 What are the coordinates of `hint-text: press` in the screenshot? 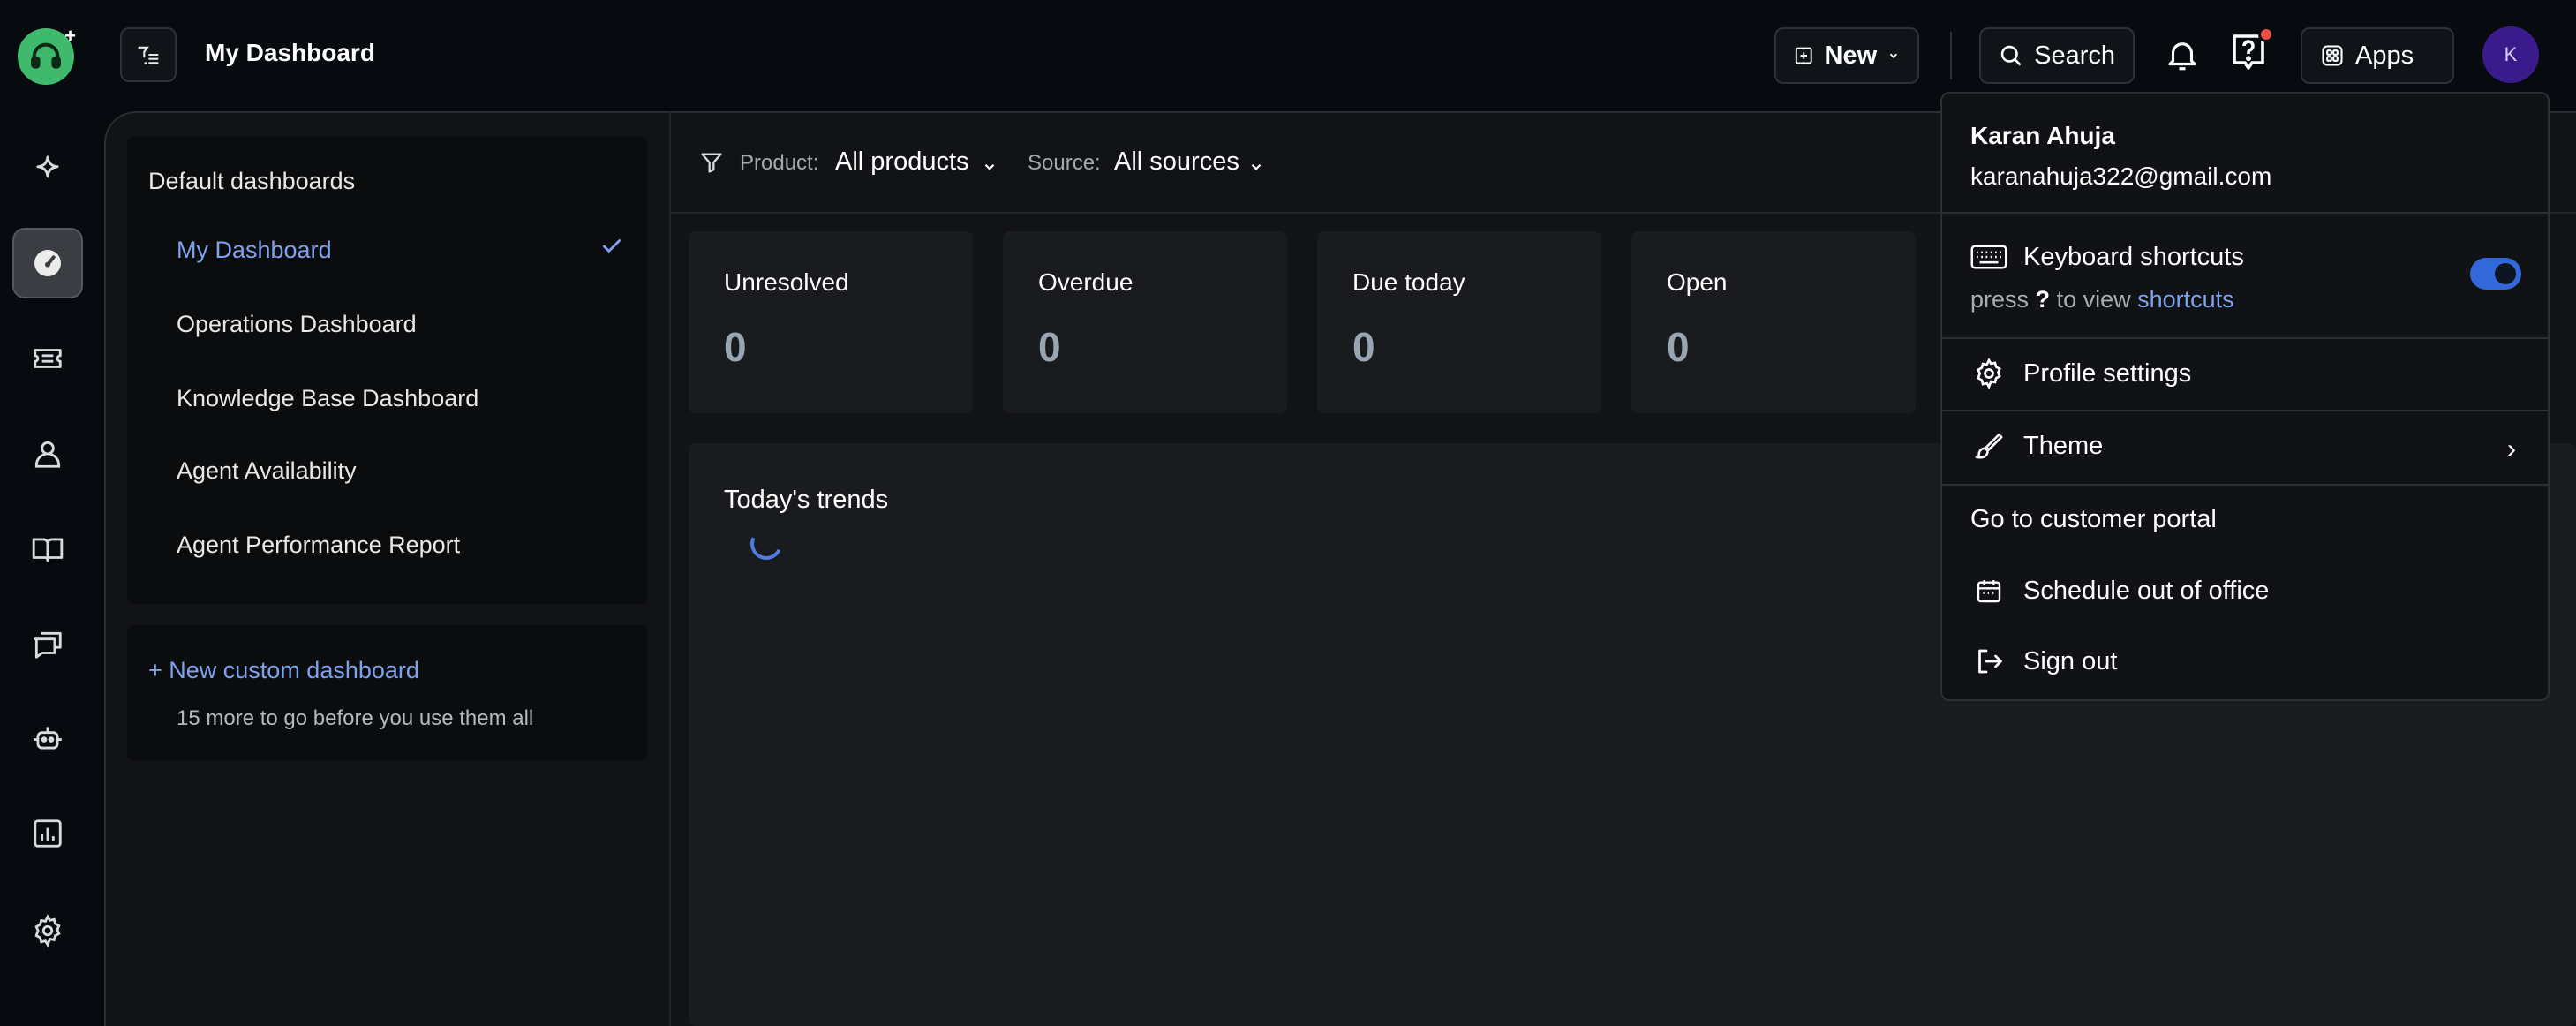 It's located at (2000, 299).